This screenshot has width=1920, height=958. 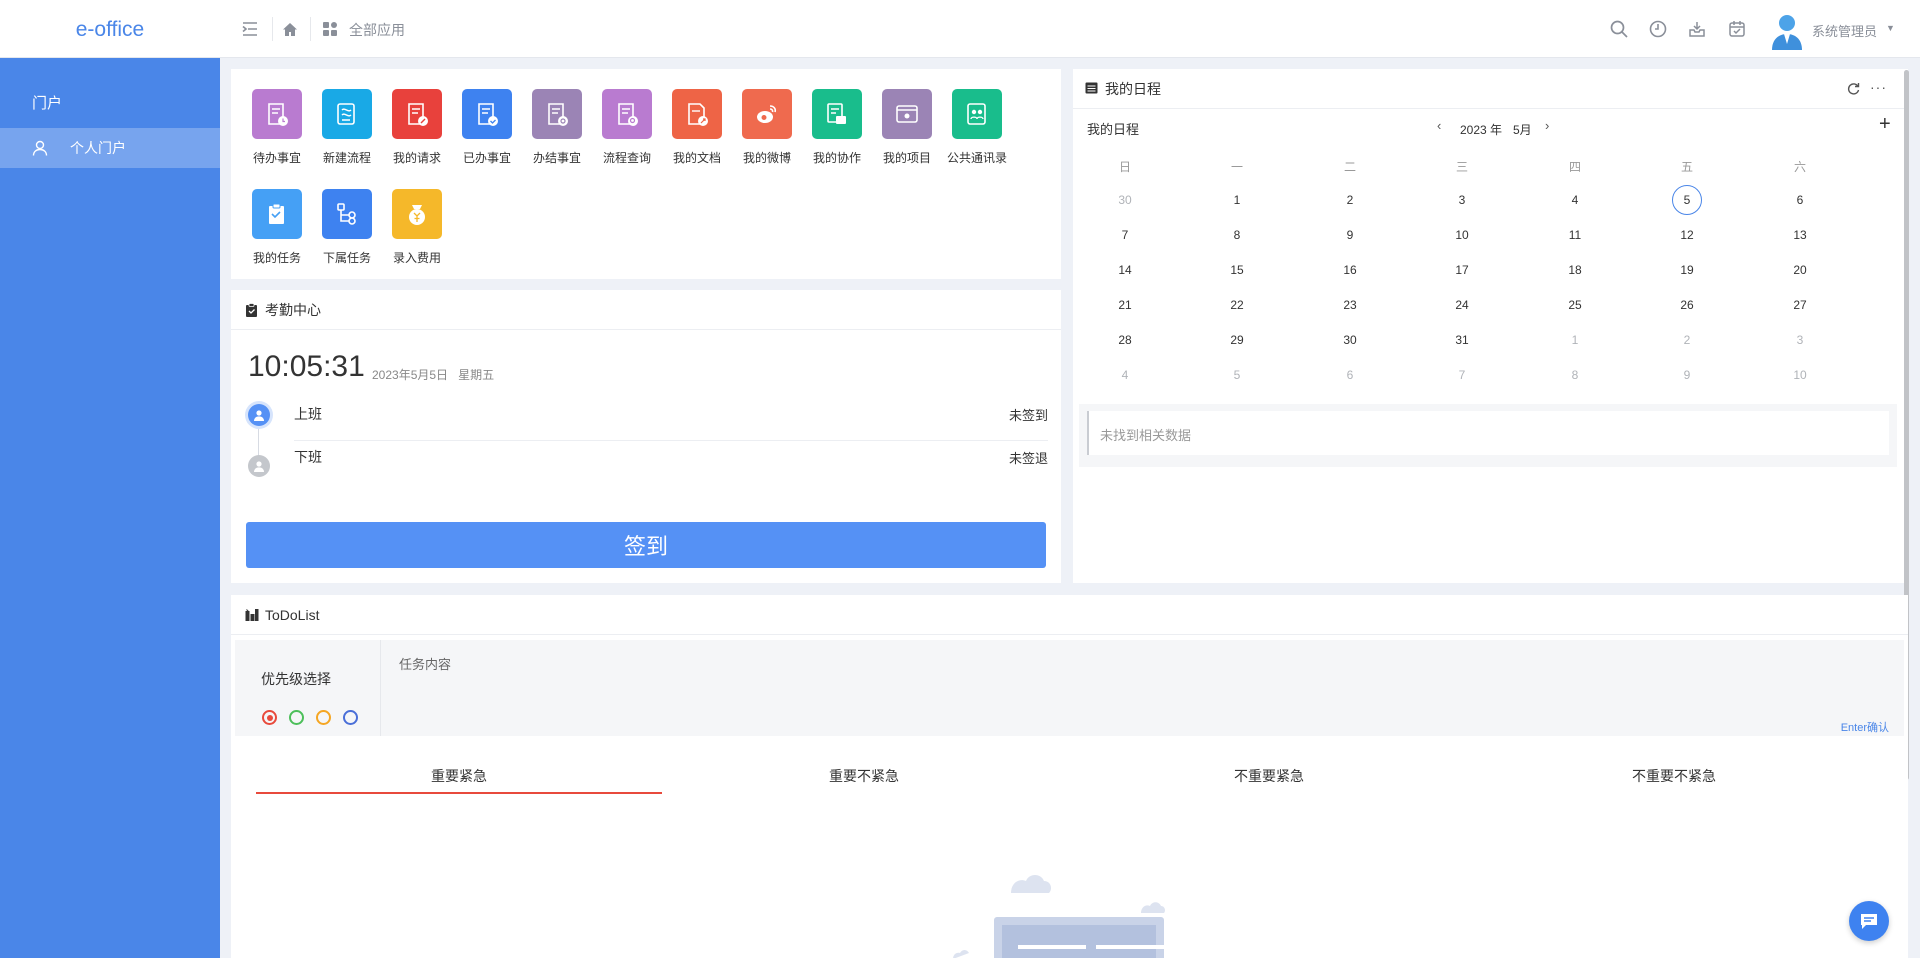 What do you see at coordinates (1619, 29) in the screenshot?
I see `search-icon` at bounding box center [1619, 29].